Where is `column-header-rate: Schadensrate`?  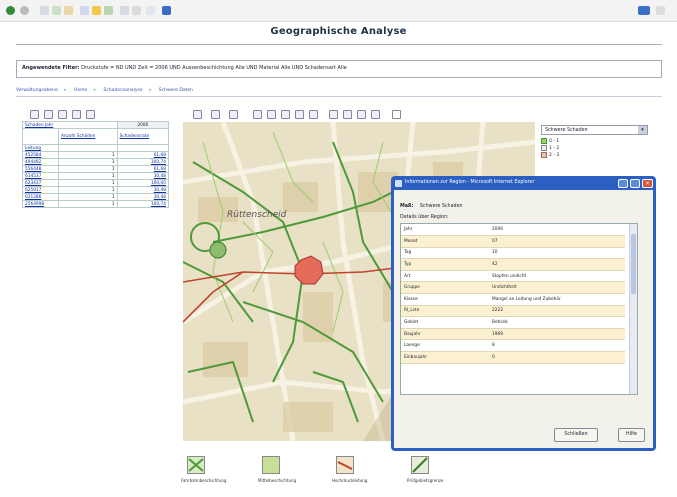
column-header-rate: Schadensrate is located at coordinates (135, 136).